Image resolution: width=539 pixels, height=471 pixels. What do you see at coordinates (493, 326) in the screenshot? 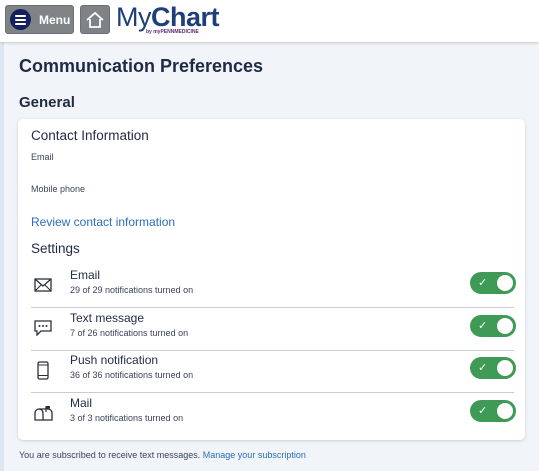
I see `text-message-toggle: ✓` at bounding box center [493, 326].